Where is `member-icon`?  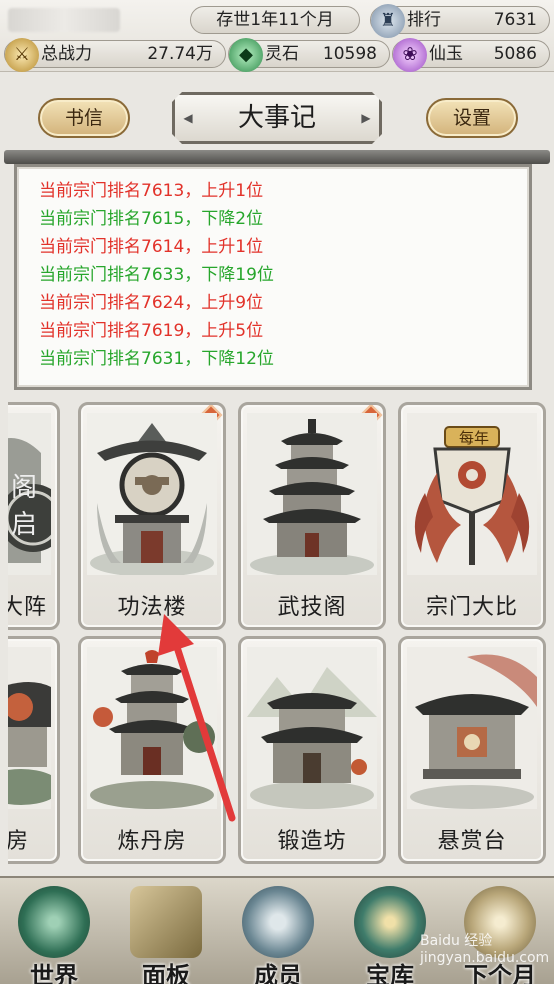
member-icon is located at coordinates (278, 922).